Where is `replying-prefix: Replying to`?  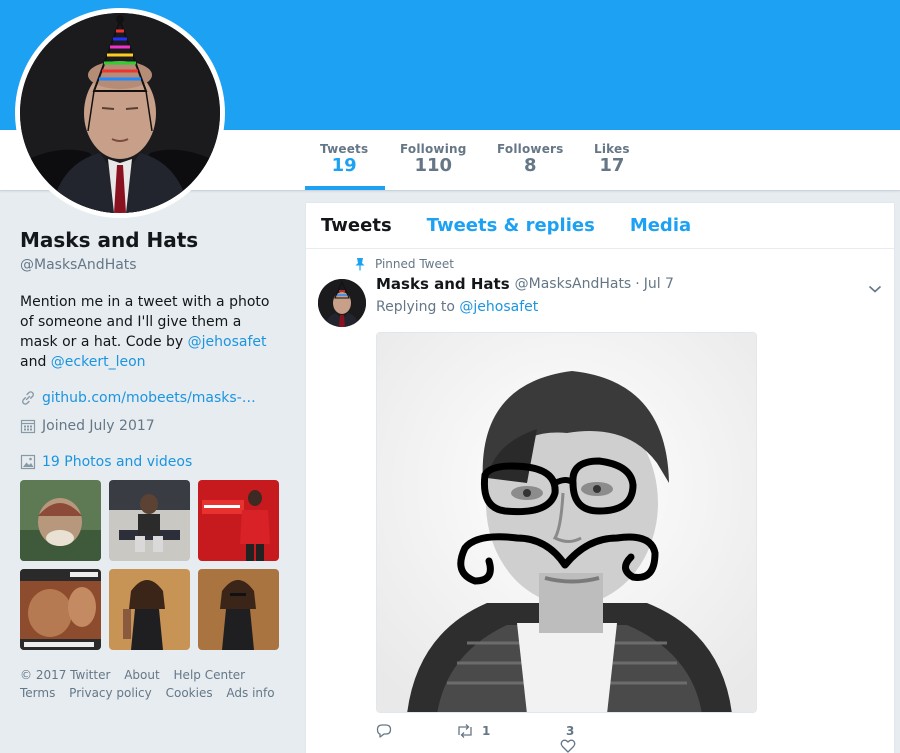 replying-prefix: Replying to is located at coordinates (418, 307).